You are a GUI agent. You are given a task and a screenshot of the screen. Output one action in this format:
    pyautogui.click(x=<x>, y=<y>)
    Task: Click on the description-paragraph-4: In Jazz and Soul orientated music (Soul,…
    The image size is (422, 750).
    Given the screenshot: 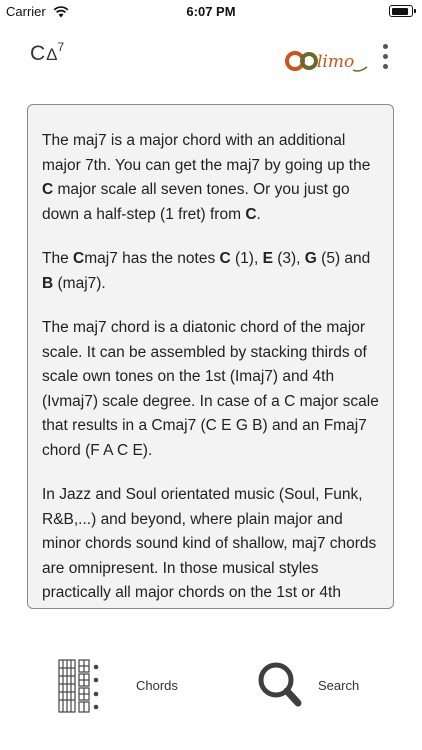 What is the action you would take?
    pyautogui.click(x=209, y=543)
    